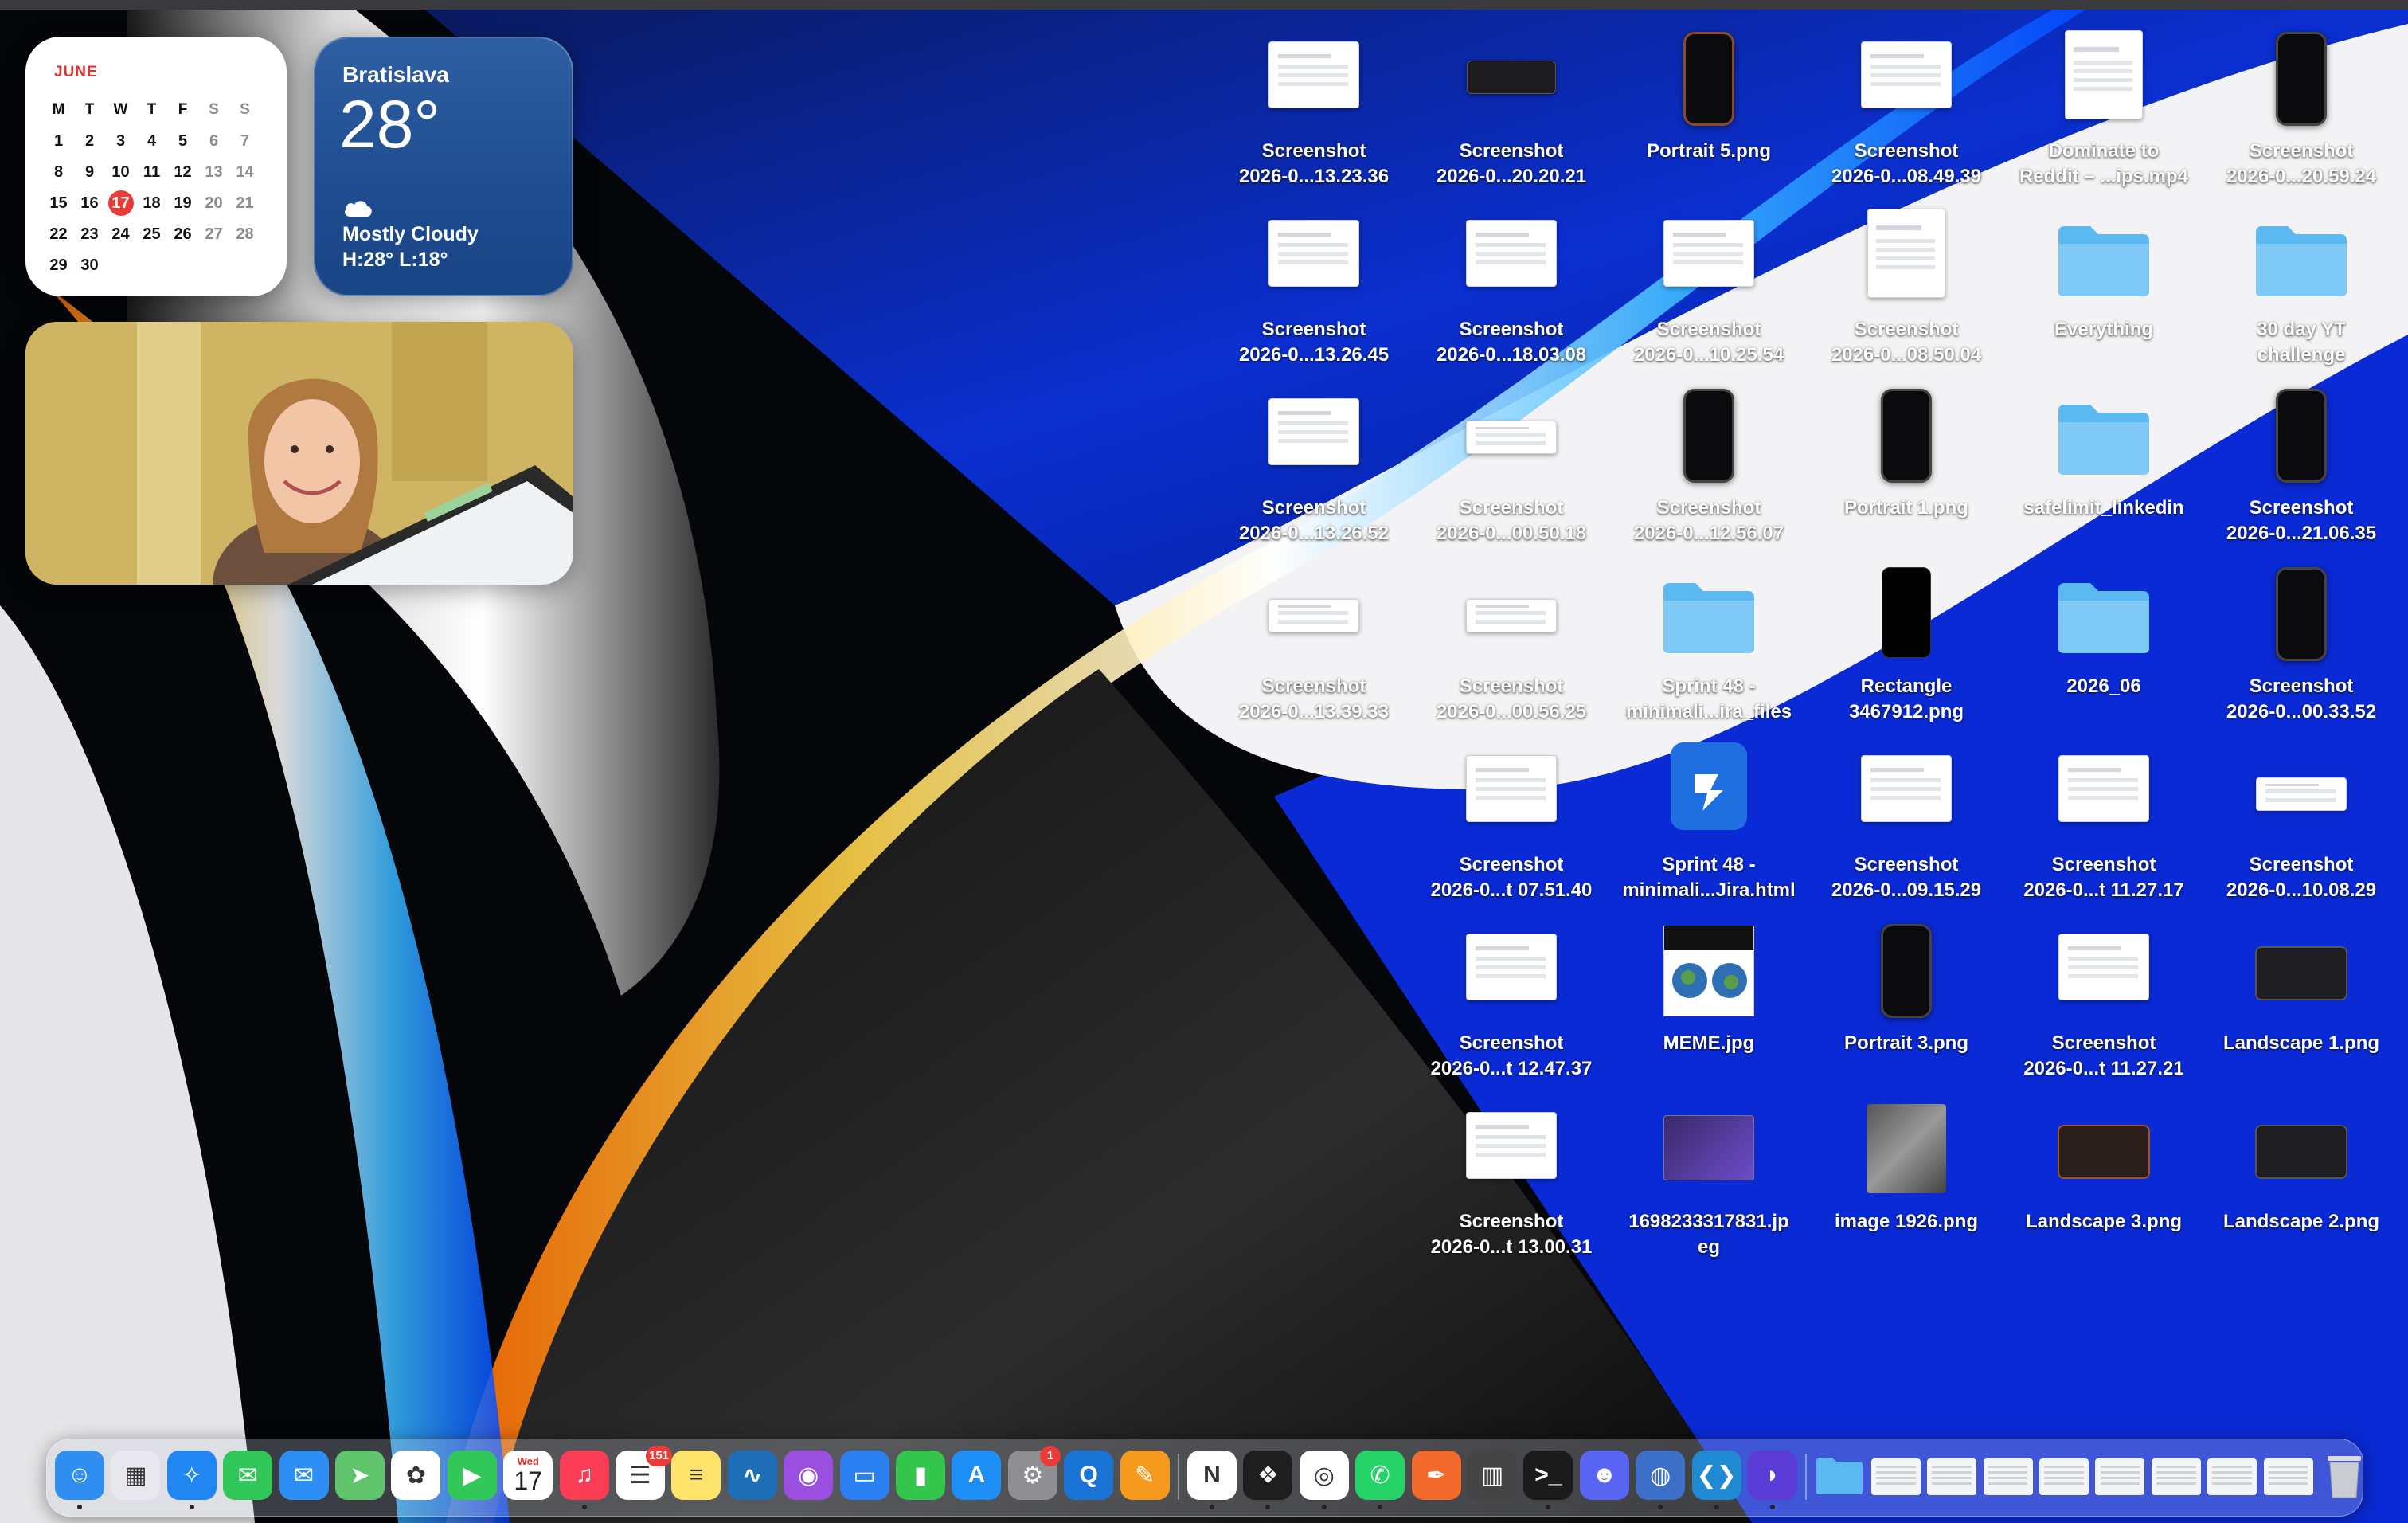  What do you see at coordinates (2301, 1043) in the screenshot?
I see `desktop-item-label-line1: Landscape 1.png` at bounding box center [2301, 1043].